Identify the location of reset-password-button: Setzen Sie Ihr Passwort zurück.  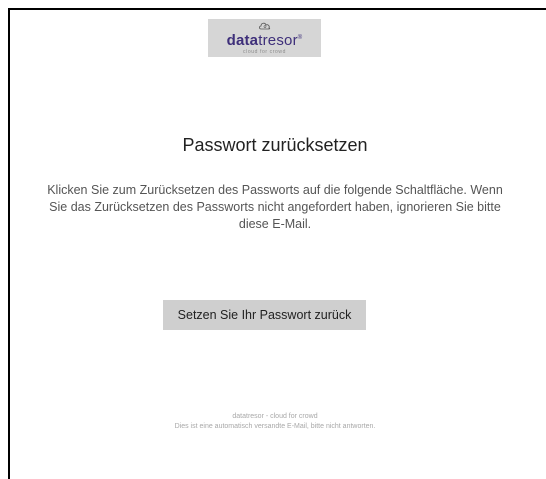
(264, 315).